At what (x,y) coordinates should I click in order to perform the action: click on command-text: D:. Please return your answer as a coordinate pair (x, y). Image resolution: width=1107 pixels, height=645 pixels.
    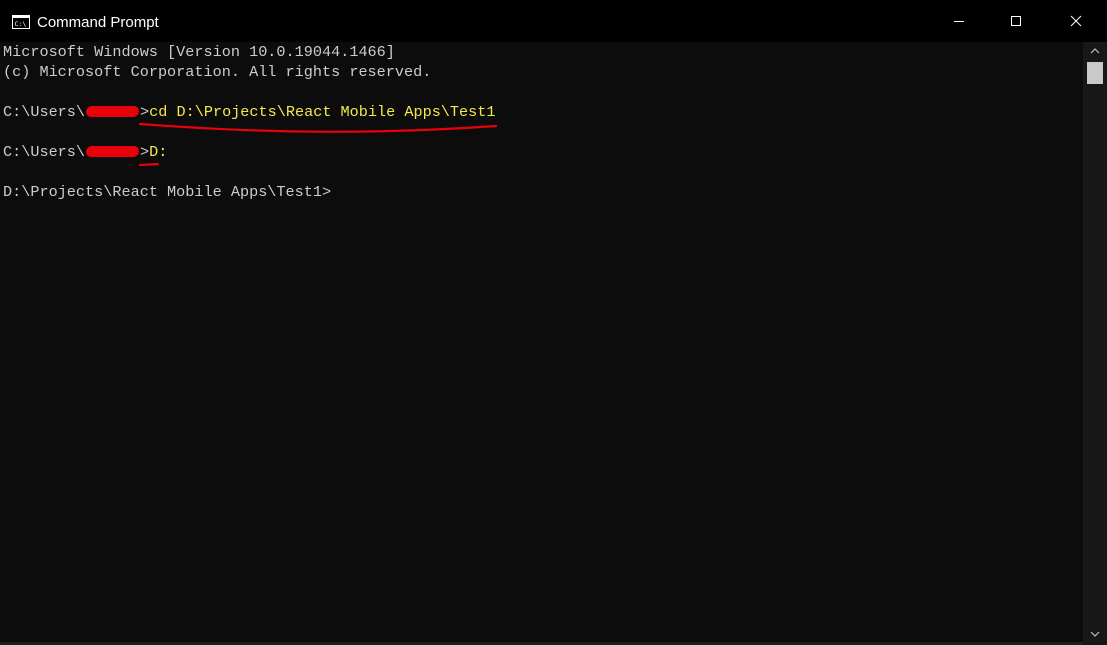
    Looking at the image, I should click on (158, 152).